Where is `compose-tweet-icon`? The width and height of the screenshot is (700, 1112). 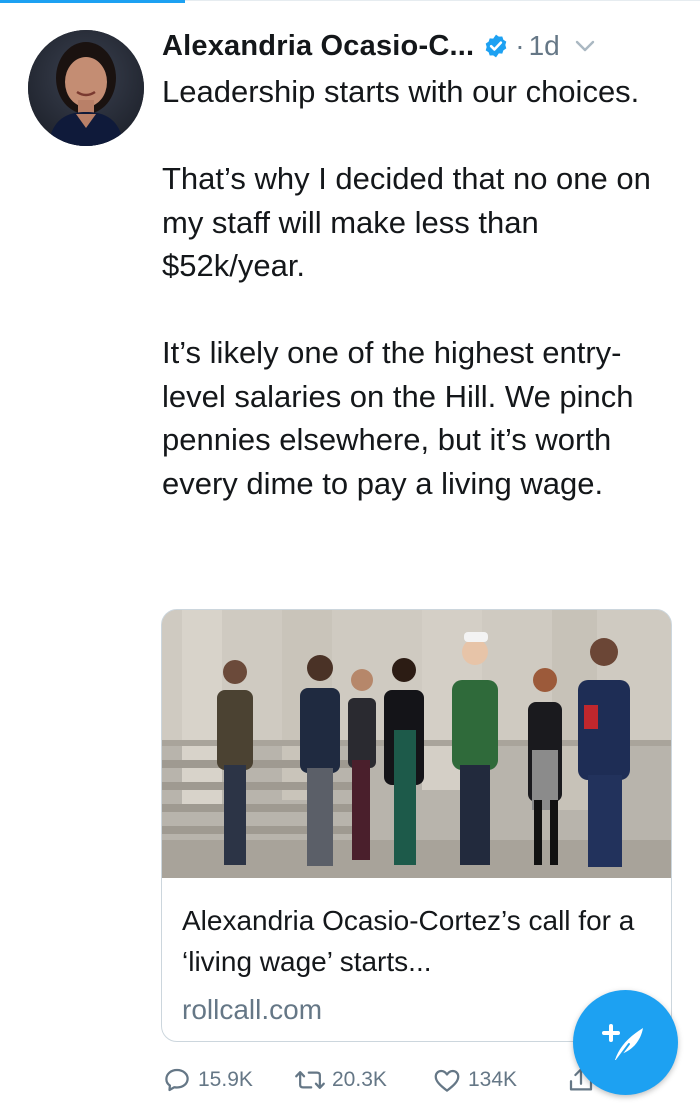
compose-tweet-icon is located at coordinates (622, 1042).